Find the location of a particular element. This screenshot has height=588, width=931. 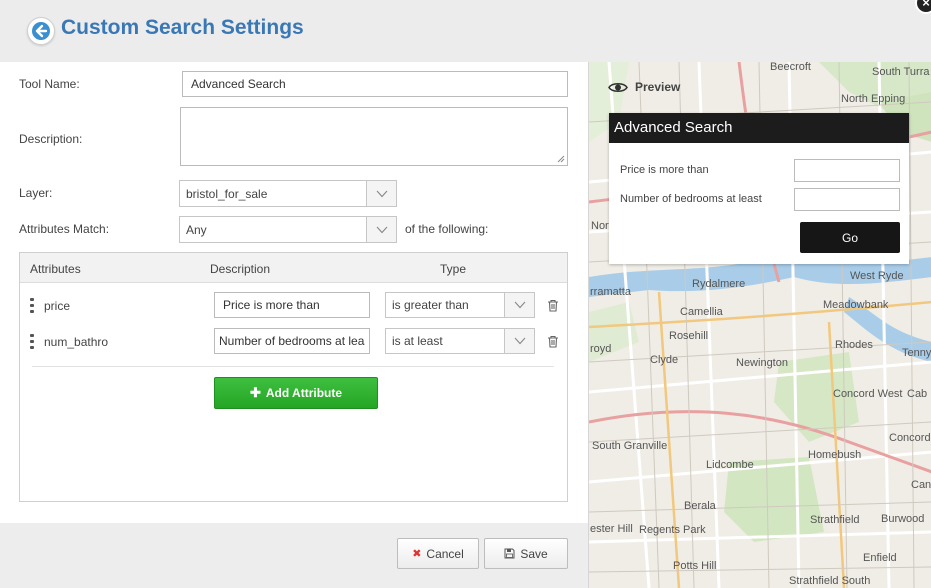

map-label: rramatta is located at coordinates (610, 292).